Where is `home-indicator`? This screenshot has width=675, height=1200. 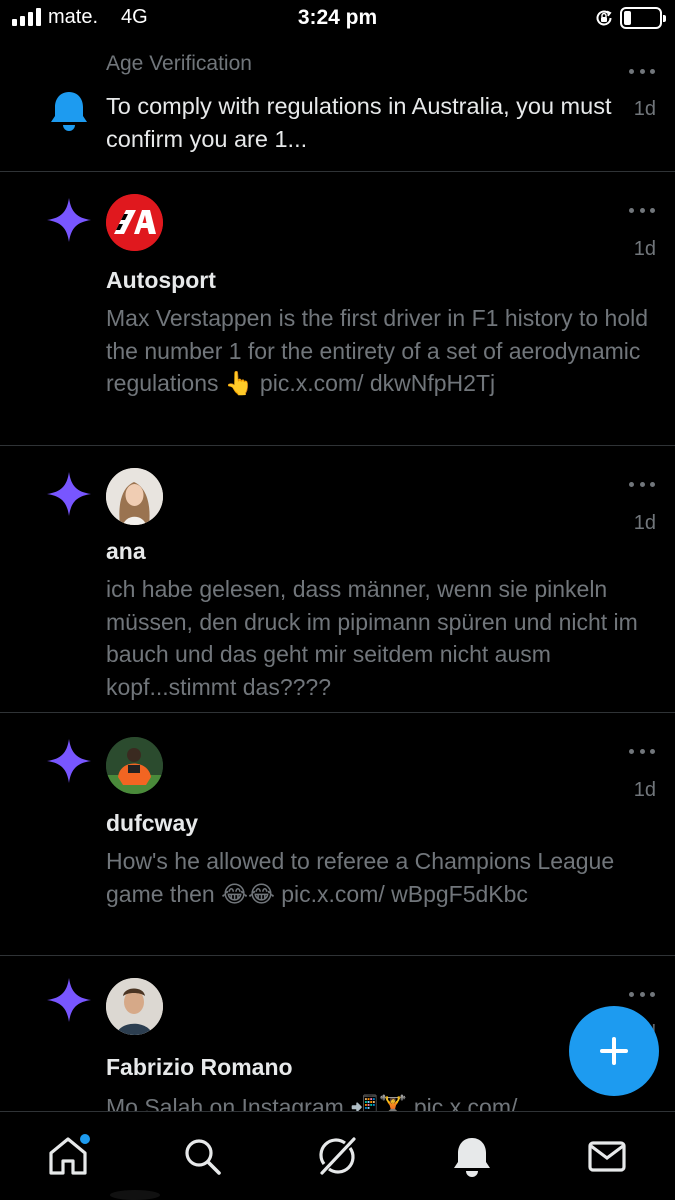
home-indicator is located at coordinates (135, 1195).